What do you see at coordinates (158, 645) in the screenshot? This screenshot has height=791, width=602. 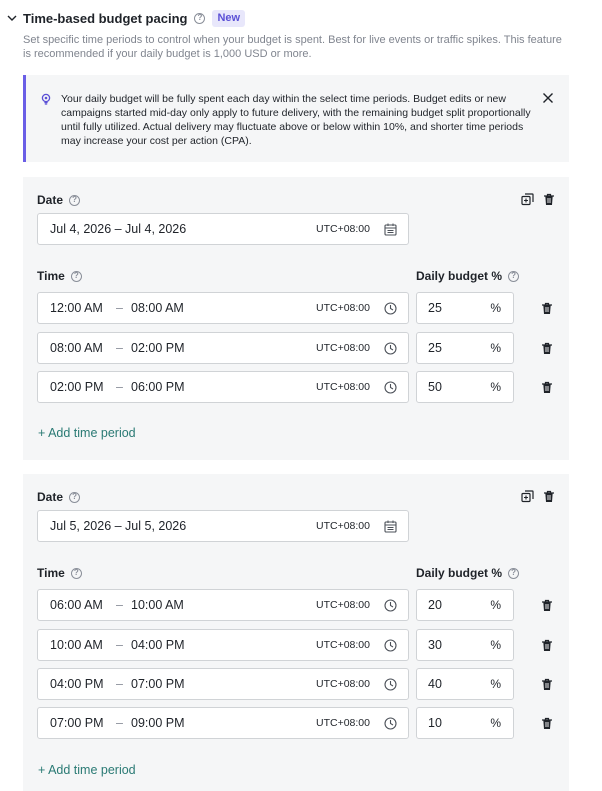 I see `end-time: 04:00 PM` at bounding box center [158, 645].